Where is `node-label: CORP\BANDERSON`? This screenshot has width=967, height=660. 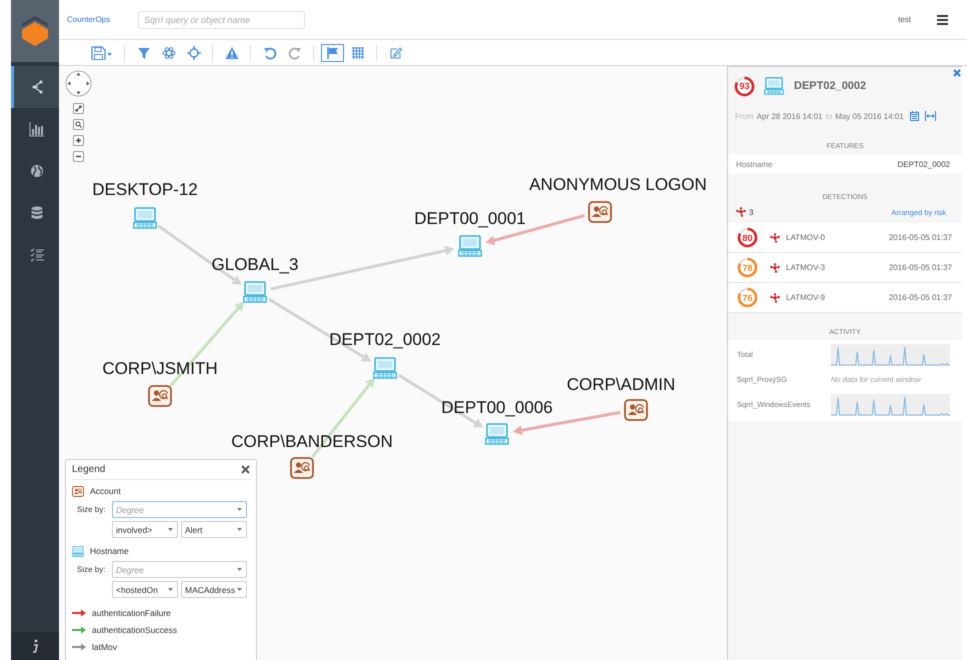
node-label: CORP\BANDERSON is located at coordinates (312, 442).